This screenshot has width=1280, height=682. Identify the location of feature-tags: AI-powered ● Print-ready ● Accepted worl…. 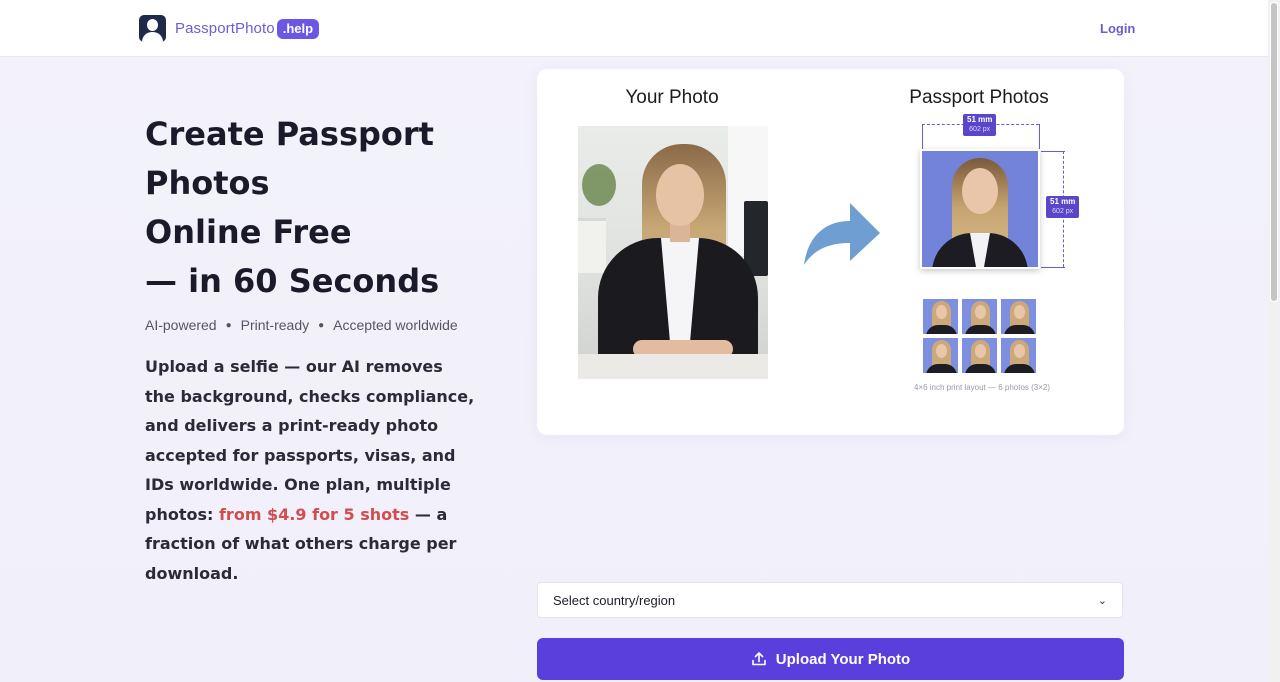
(301, 325).